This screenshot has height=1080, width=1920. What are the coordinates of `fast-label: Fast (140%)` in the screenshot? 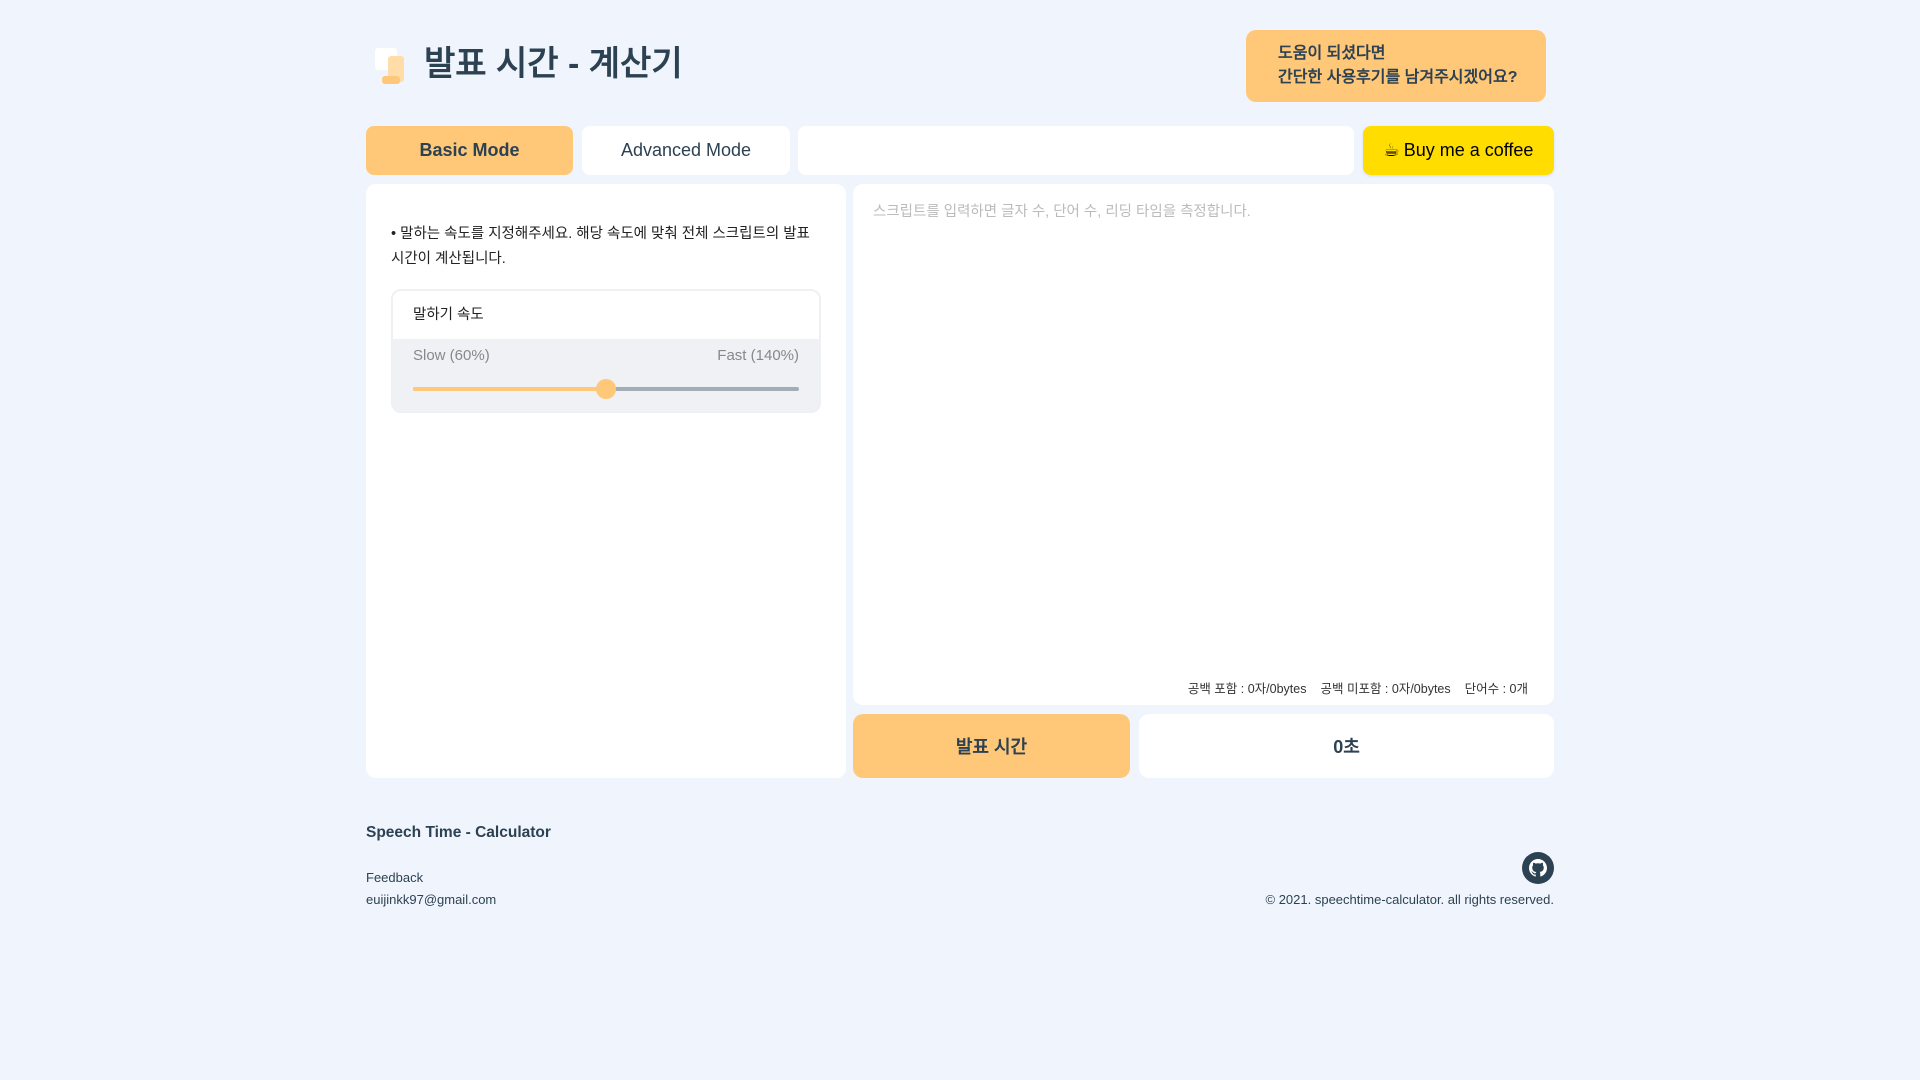 It's located at (758, 355).